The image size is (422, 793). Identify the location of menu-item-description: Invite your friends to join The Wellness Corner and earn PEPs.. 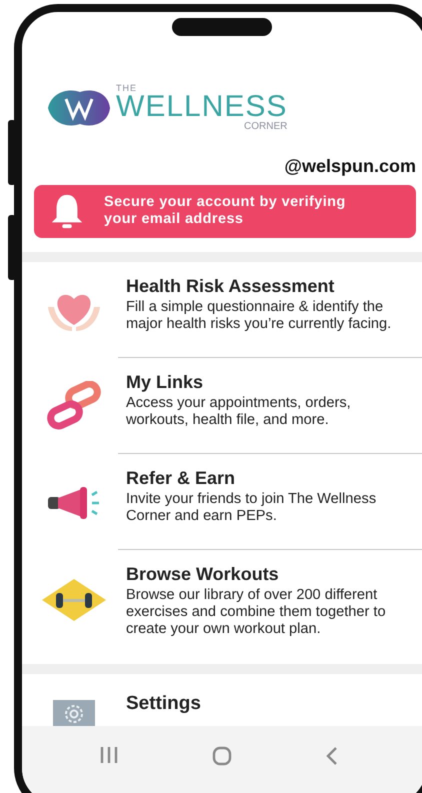
(252, 508).